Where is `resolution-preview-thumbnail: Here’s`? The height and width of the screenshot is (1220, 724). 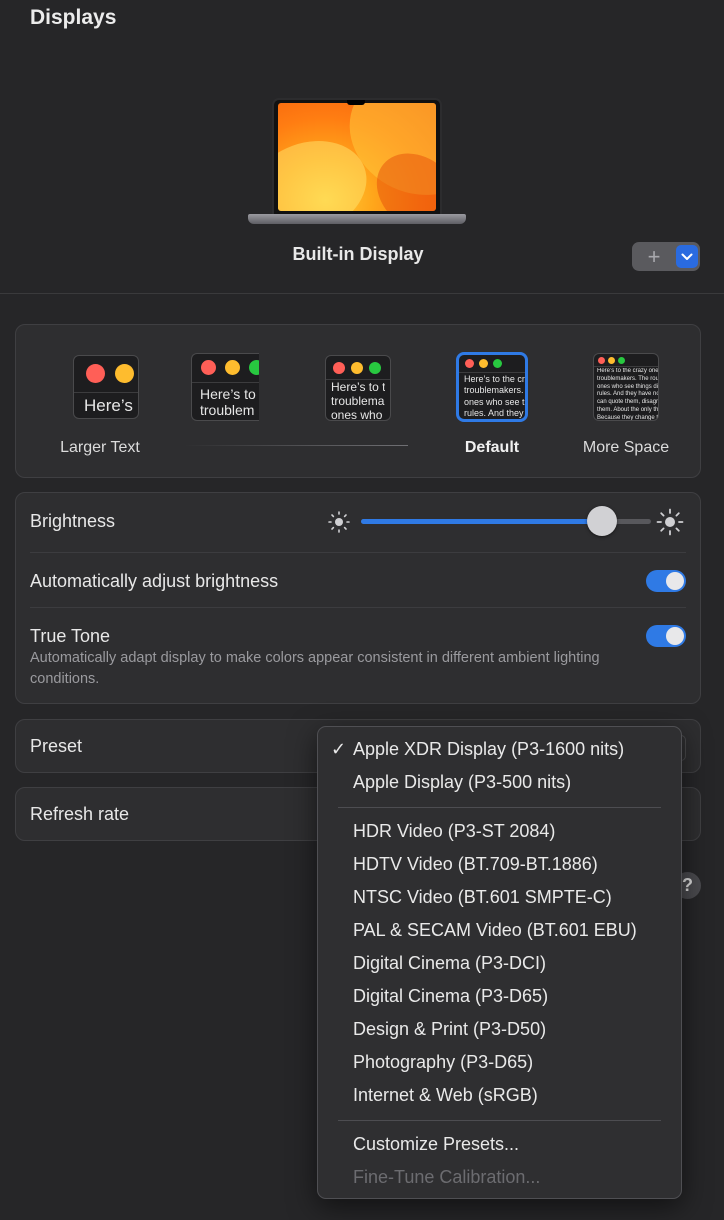 resolution-preview-thumbnail: Here’s is located at coordinates (106, 387).